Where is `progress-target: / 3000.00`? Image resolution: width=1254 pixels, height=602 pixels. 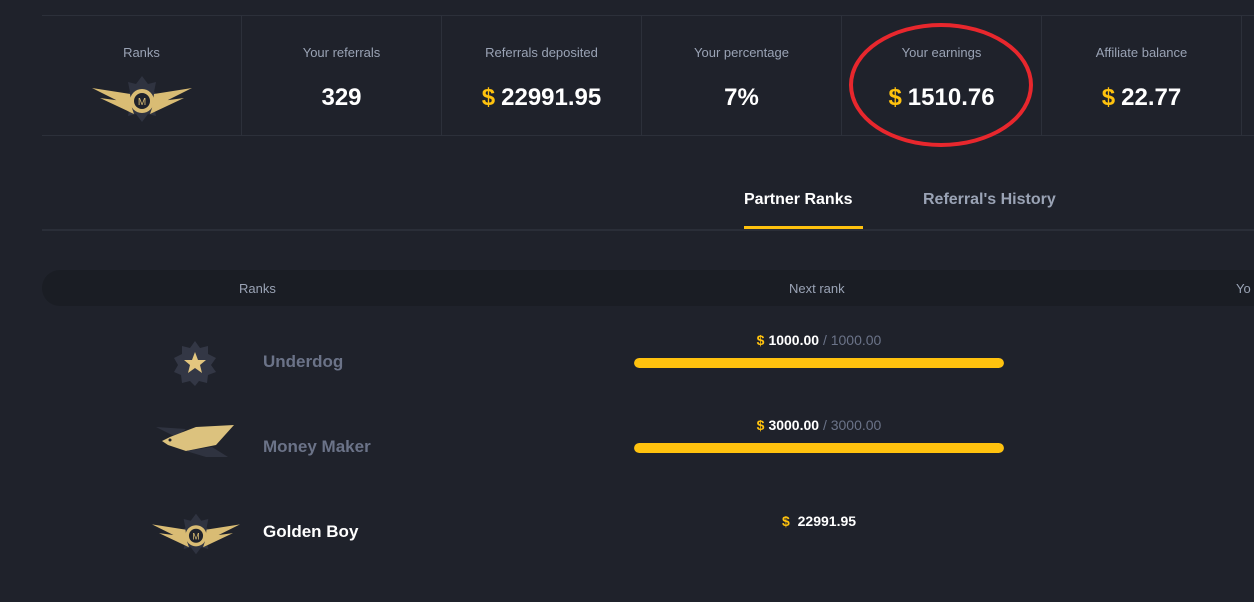
progress-target: / 3000.00 is located at coordinates (852, 425).